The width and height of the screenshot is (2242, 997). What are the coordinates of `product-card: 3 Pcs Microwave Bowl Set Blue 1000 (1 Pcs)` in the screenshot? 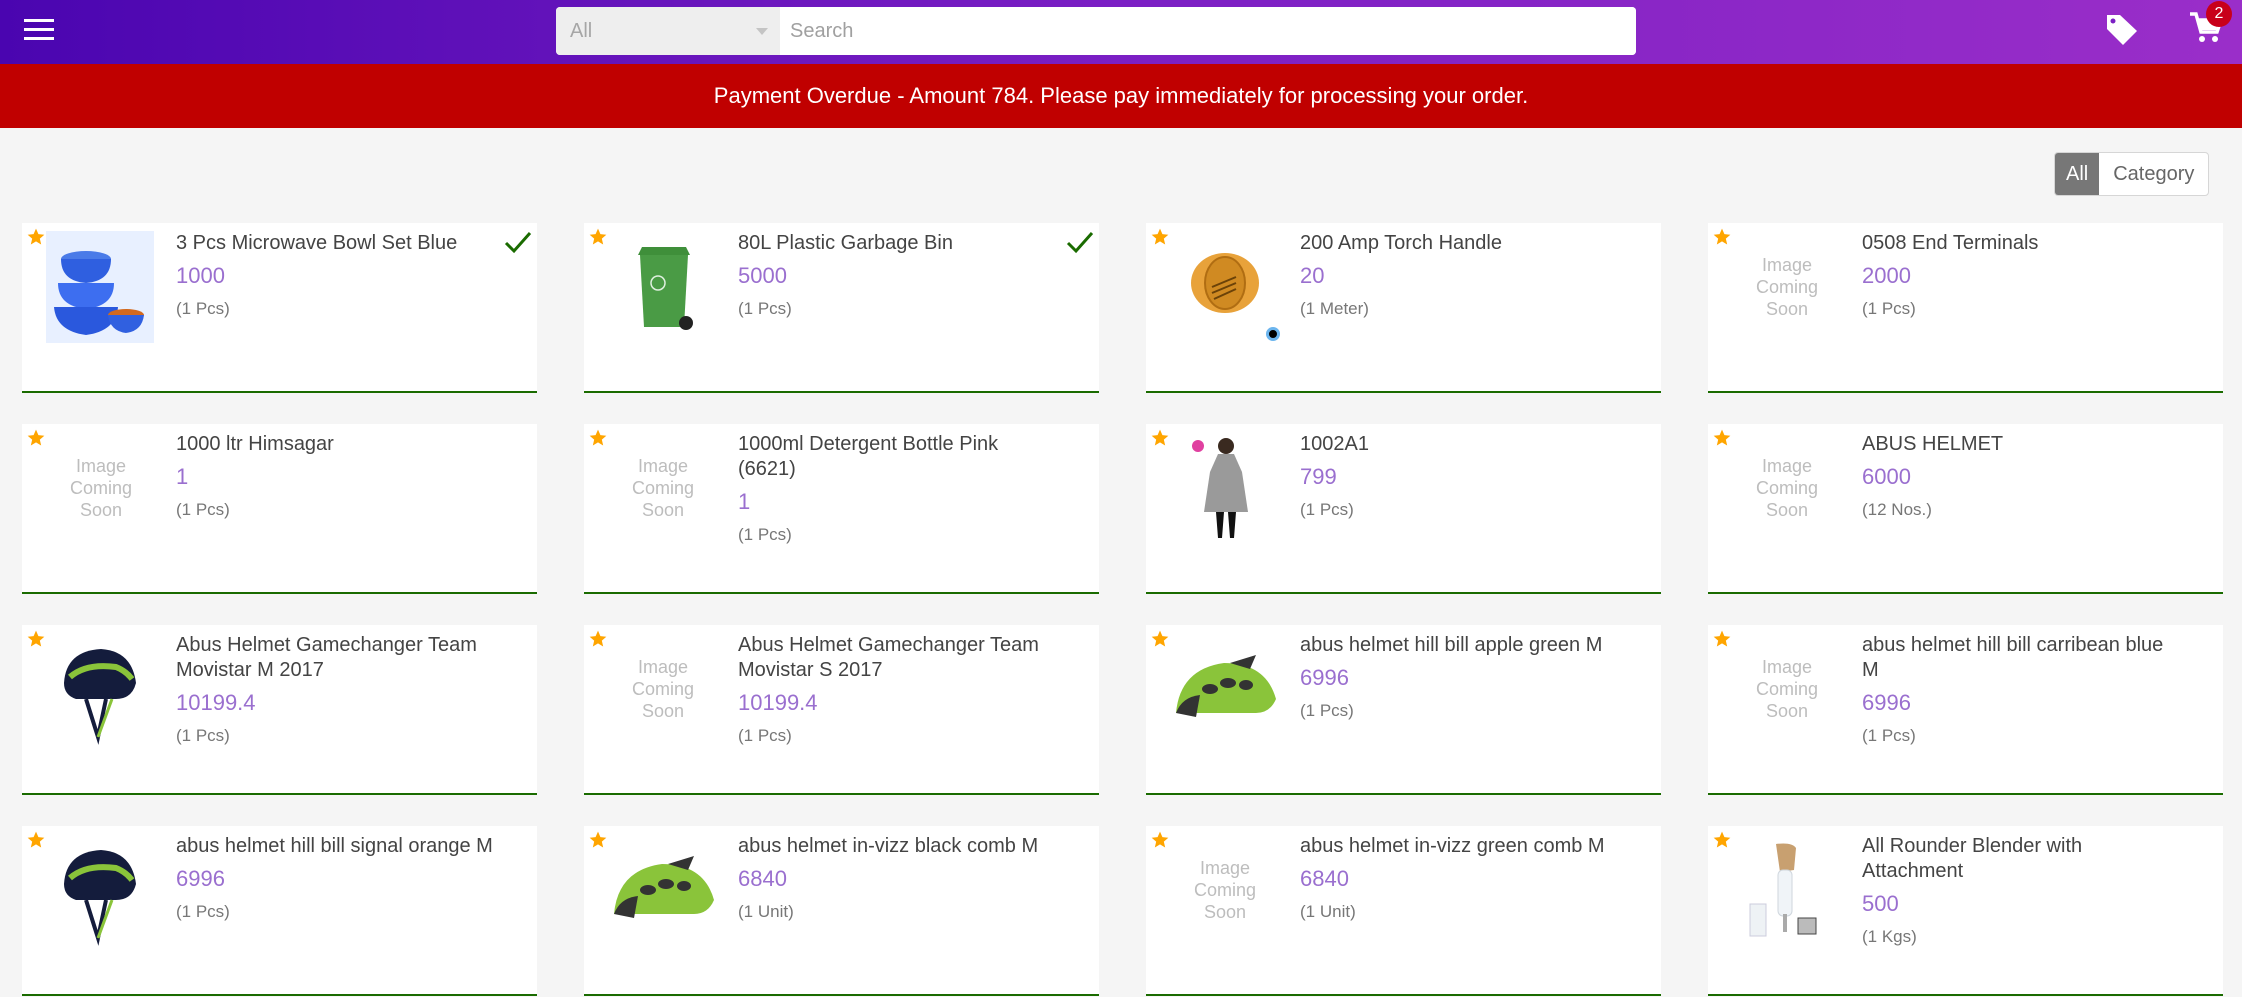 It's located at (279, 308).